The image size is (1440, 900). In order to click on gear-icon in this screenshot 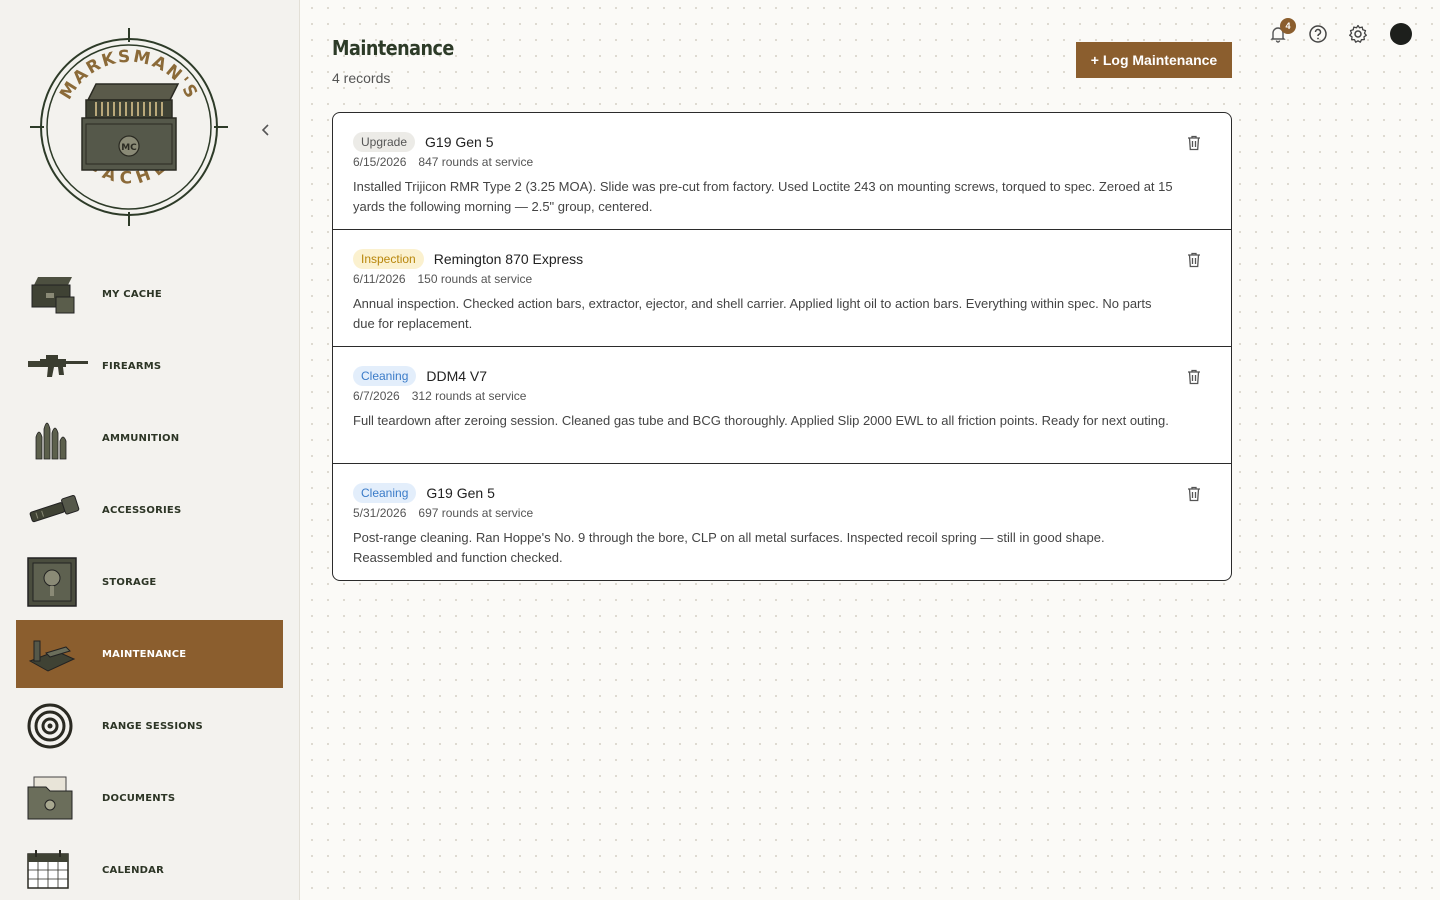, I will do `click(1358, 33)`.